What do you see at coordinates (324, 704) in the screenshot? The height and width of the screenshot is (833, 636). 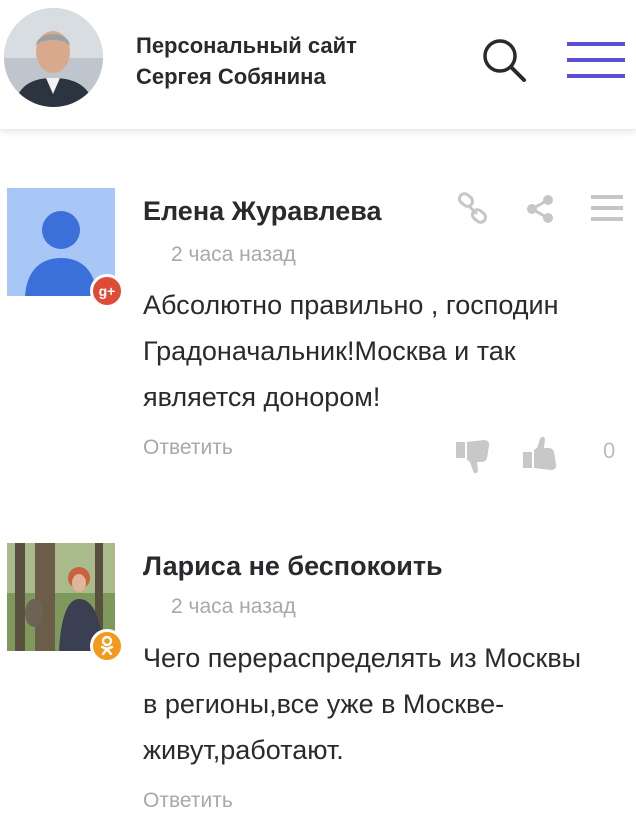 I see `comment-text-line: в регионы,все уже в Москве-` at bounding box center [324, 704].